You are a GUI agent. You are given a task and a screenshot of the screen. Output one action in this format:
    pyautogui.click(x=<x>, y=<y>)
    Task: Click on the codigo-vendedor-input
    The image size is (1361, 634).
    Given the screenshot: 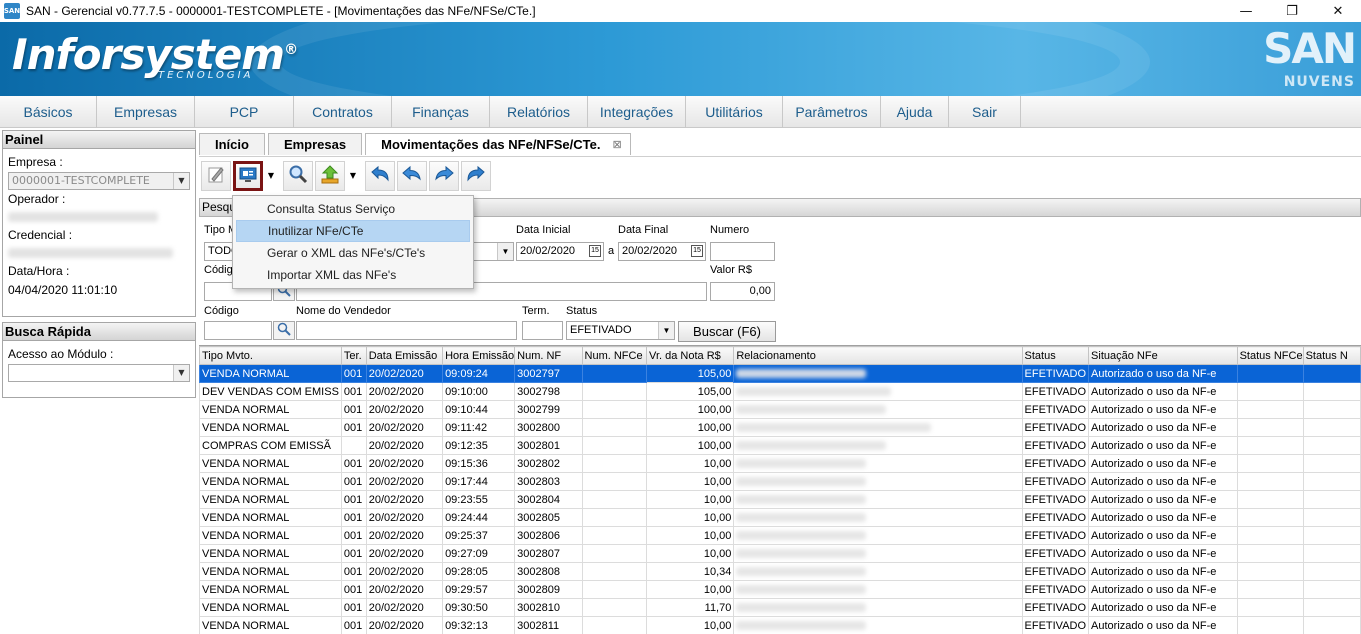 What is the action you would take?
    pyautogui.click(x=238, y=330)
    